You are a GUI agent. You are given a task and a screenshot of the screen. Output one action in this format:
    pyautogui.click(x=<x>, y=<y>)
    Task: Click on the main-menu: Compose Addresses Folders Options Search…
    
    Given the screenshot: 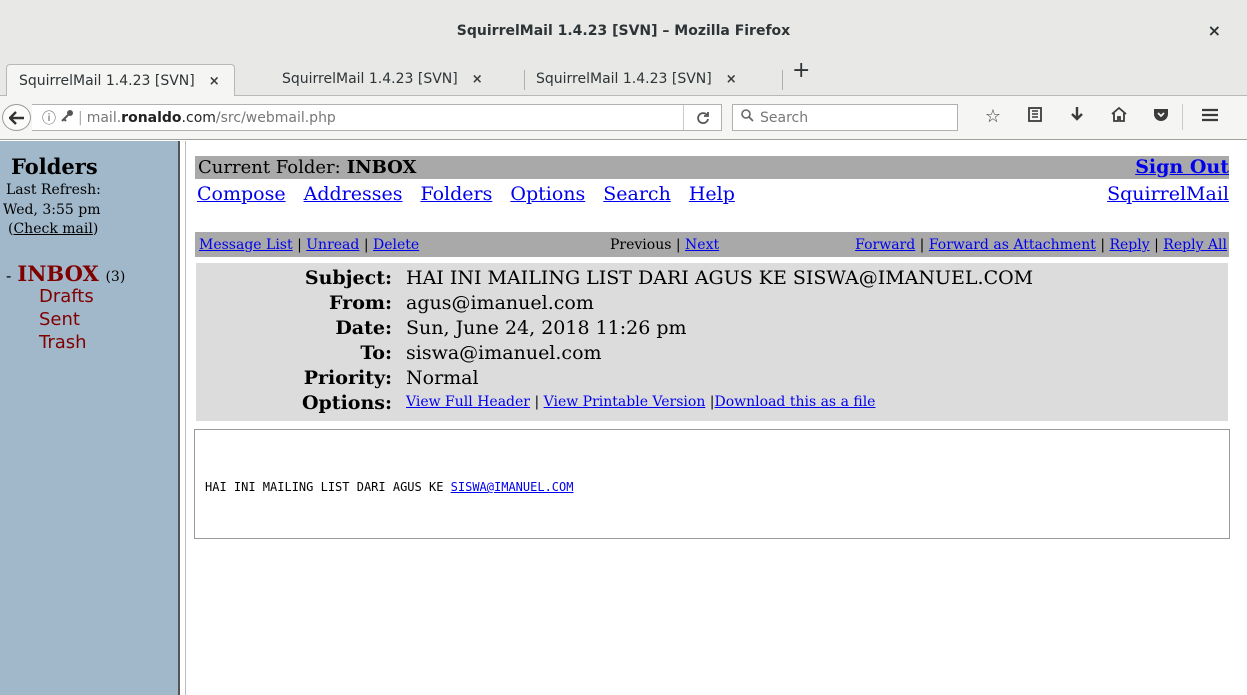 What is the action you would take?
    pyautogui.click(x=475, y=194)
    